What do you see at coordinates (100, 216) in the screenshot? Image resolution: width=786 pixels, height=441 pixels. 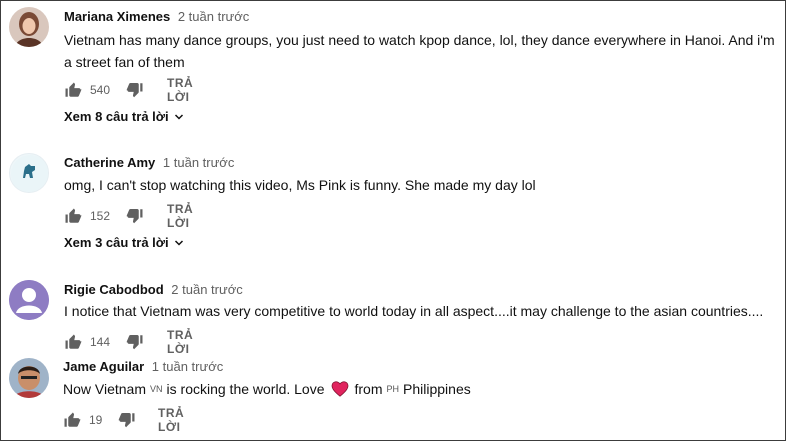 I see `like-count: 152` at bounding box center [100, 216].